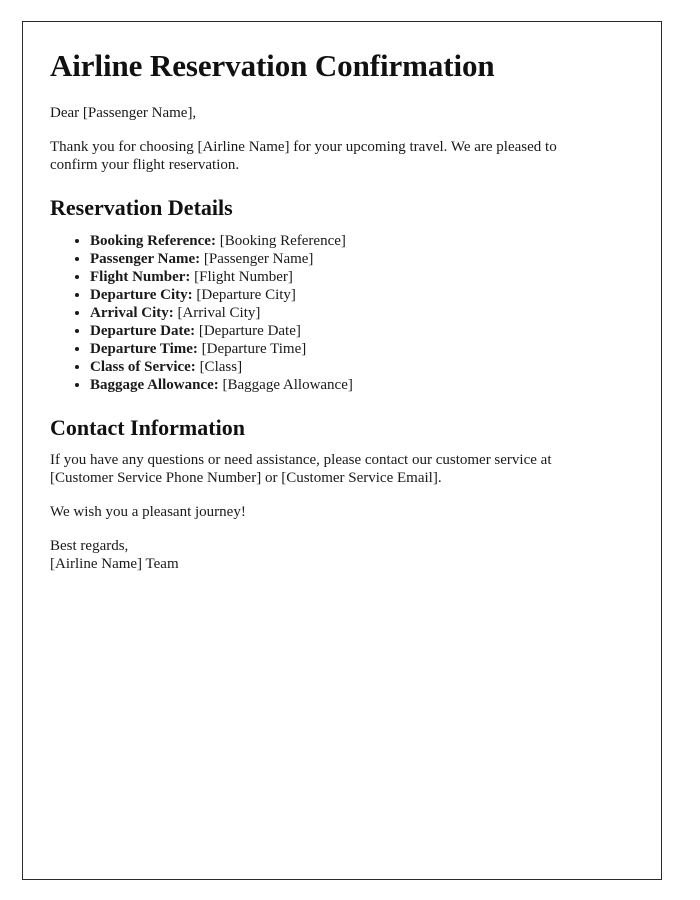  Describe the element at coordinates (362, 313) in the screenshot. I see `list-item: Arrival City: [Arrival City]` at that location.